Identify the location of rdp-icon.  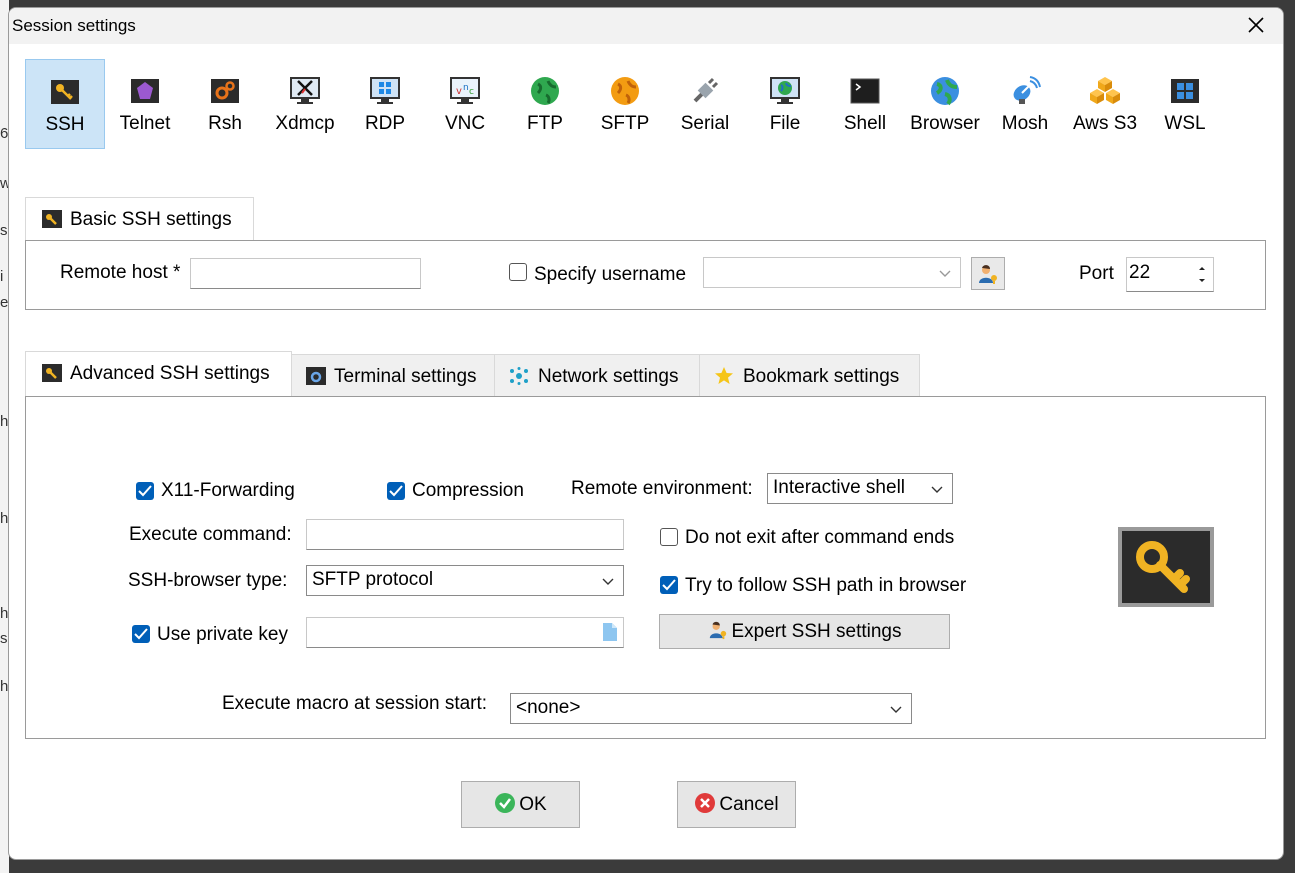
(385, 90).